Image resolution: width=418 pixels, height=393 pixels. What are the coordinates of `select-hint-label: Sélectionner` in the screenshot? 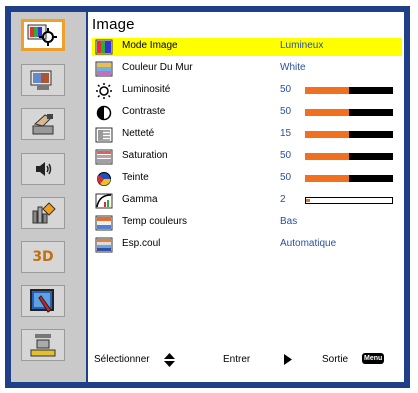 It's located at (122, 359).